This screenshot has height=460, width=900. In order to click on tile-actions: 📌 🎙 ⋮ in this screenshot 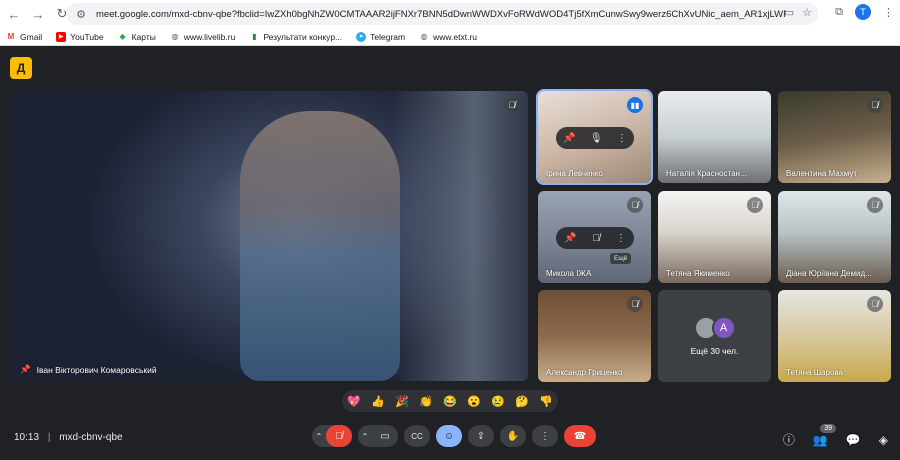, I will do `click(595, 138)`.